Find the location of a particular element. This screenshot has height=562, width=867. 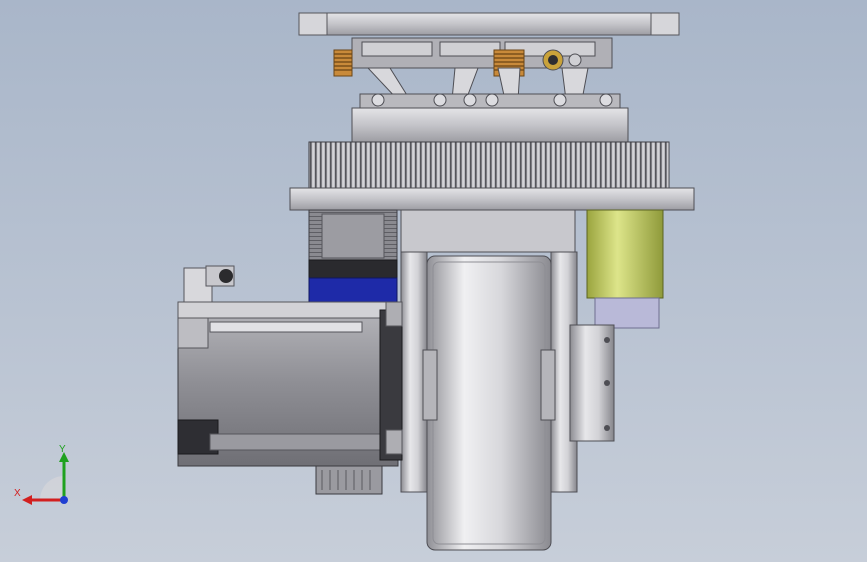

x-axis-arrow-icon is located at coordinates (27, 500).